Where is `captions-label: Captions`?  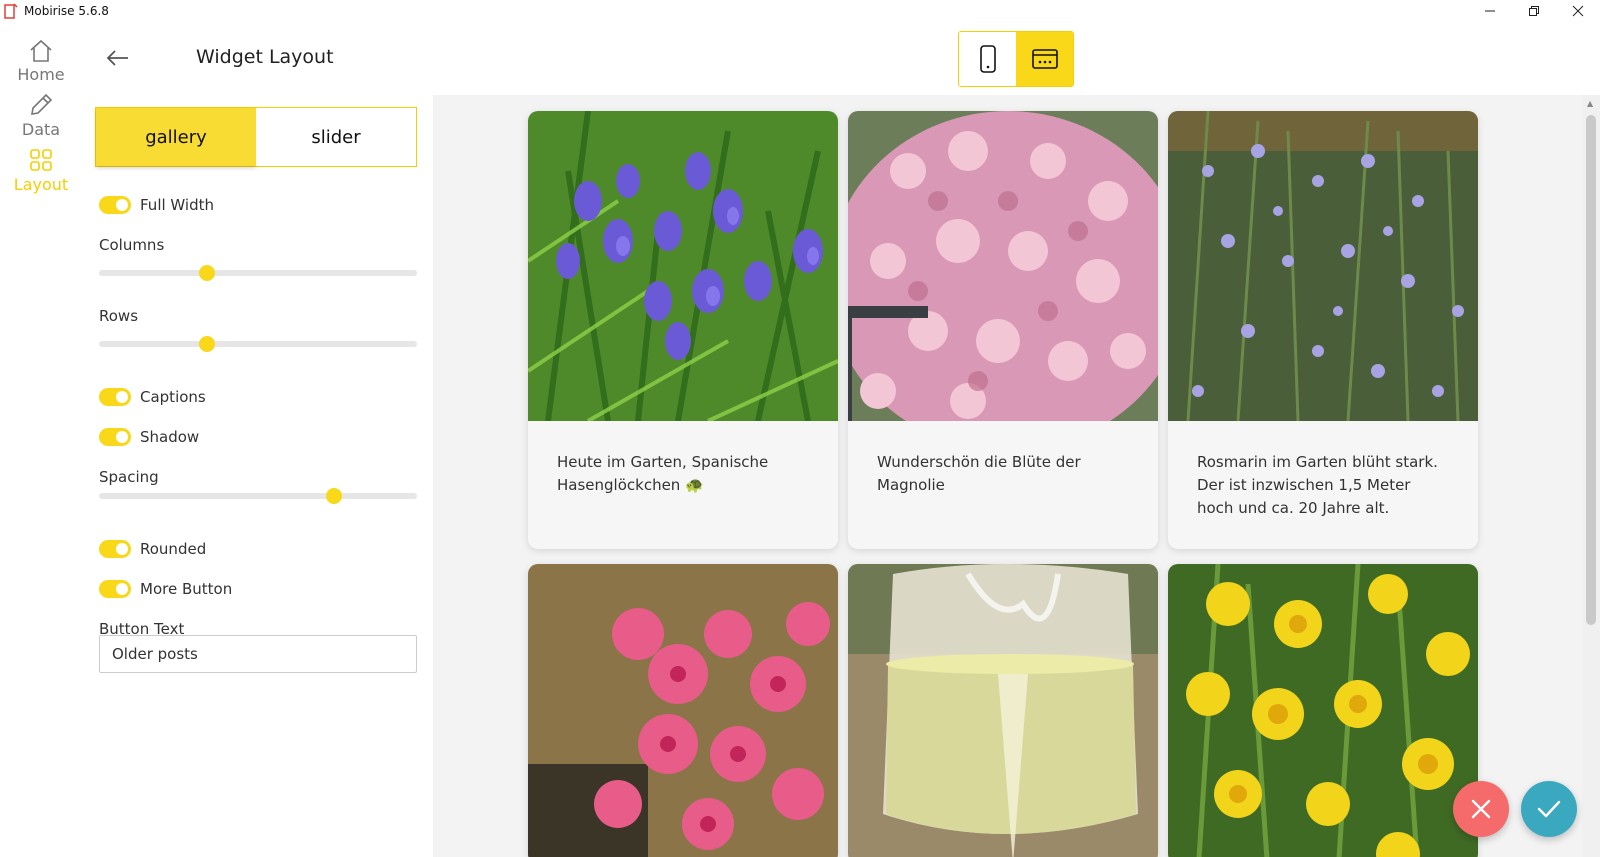 captions-label: Captions is located at coordinates (173, 397).